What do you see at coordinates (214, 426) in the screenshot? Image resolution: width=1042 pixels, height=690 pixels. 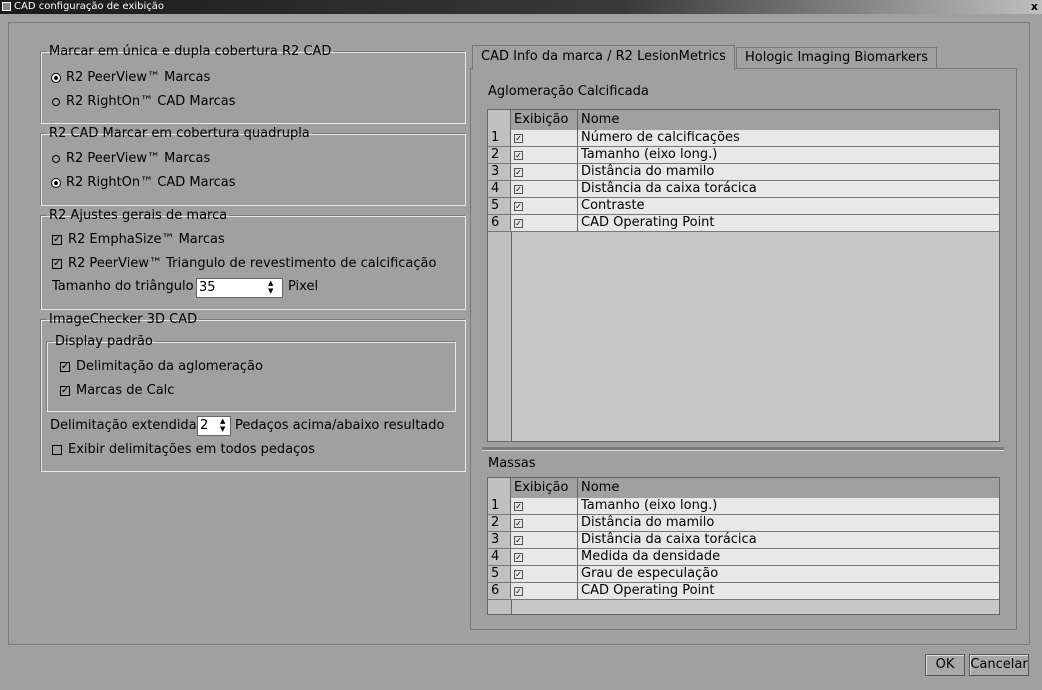 I see `extended-slices-input: 2` at bounding box center [214, 426].